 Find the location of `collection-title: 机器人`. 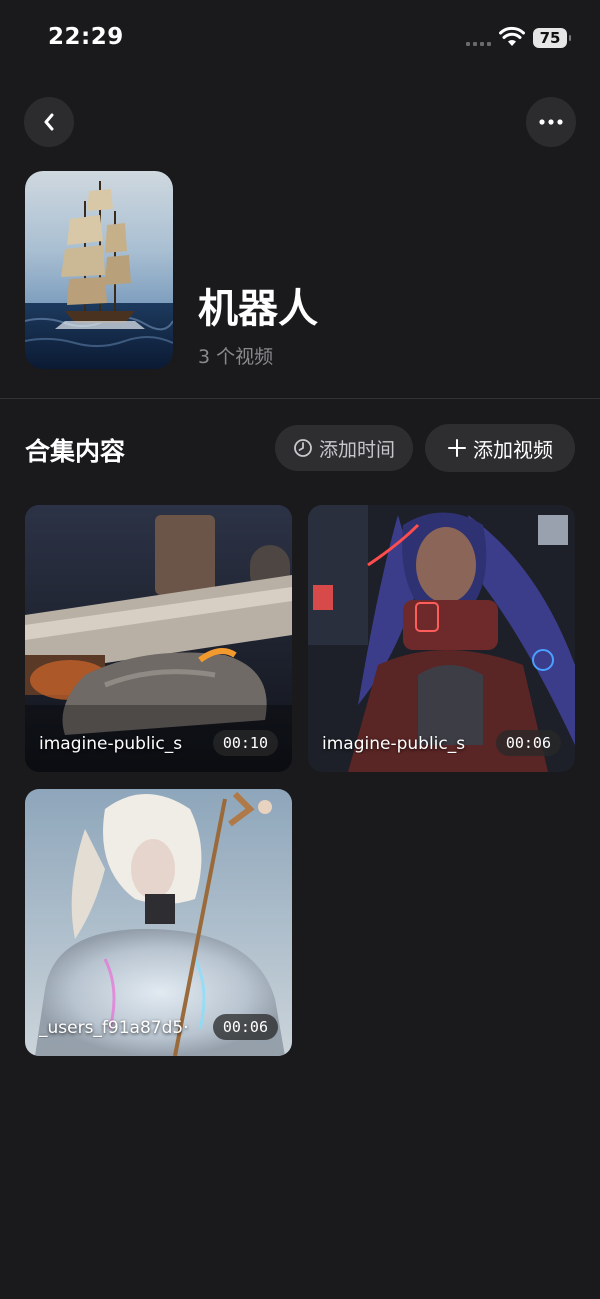

collection-title: 机器人 is located at coordinates (258, 309).